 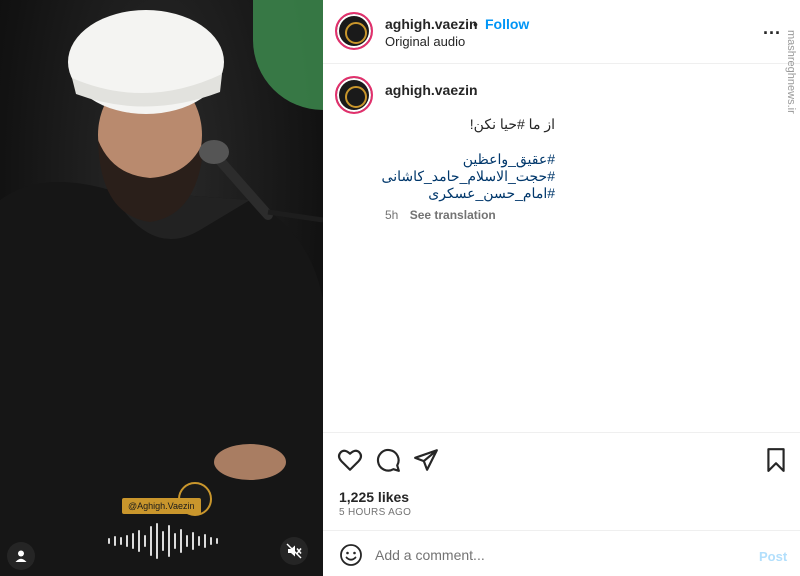 What do you see at coordinates (773, 556) in the screenshot?
I see `post-comment-button: Post` at bounding box center [773, 556].